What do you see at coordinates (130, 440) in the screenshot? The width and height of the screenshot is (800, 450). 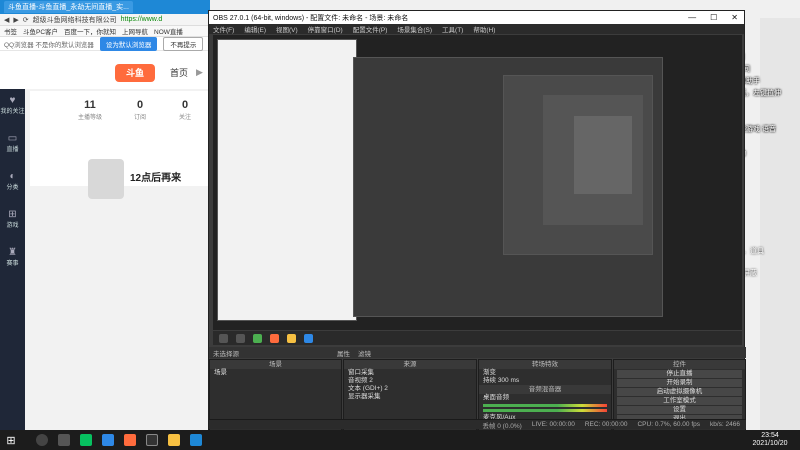 I see `douyu-icon` at bounding box center [130, 440].